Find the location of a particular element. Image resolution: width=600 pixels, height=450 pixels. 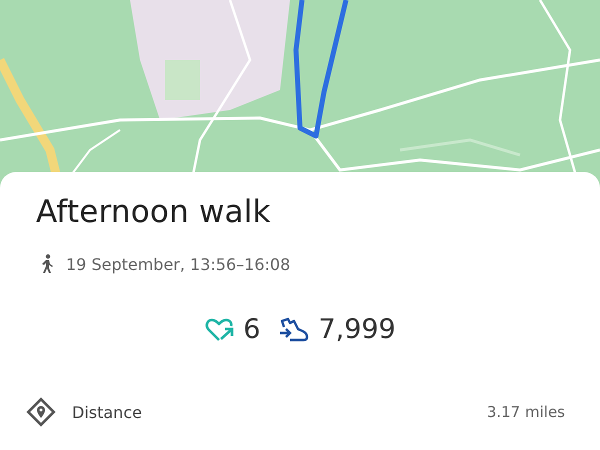

stat-value: 6 is located at coordinates (251, 329).